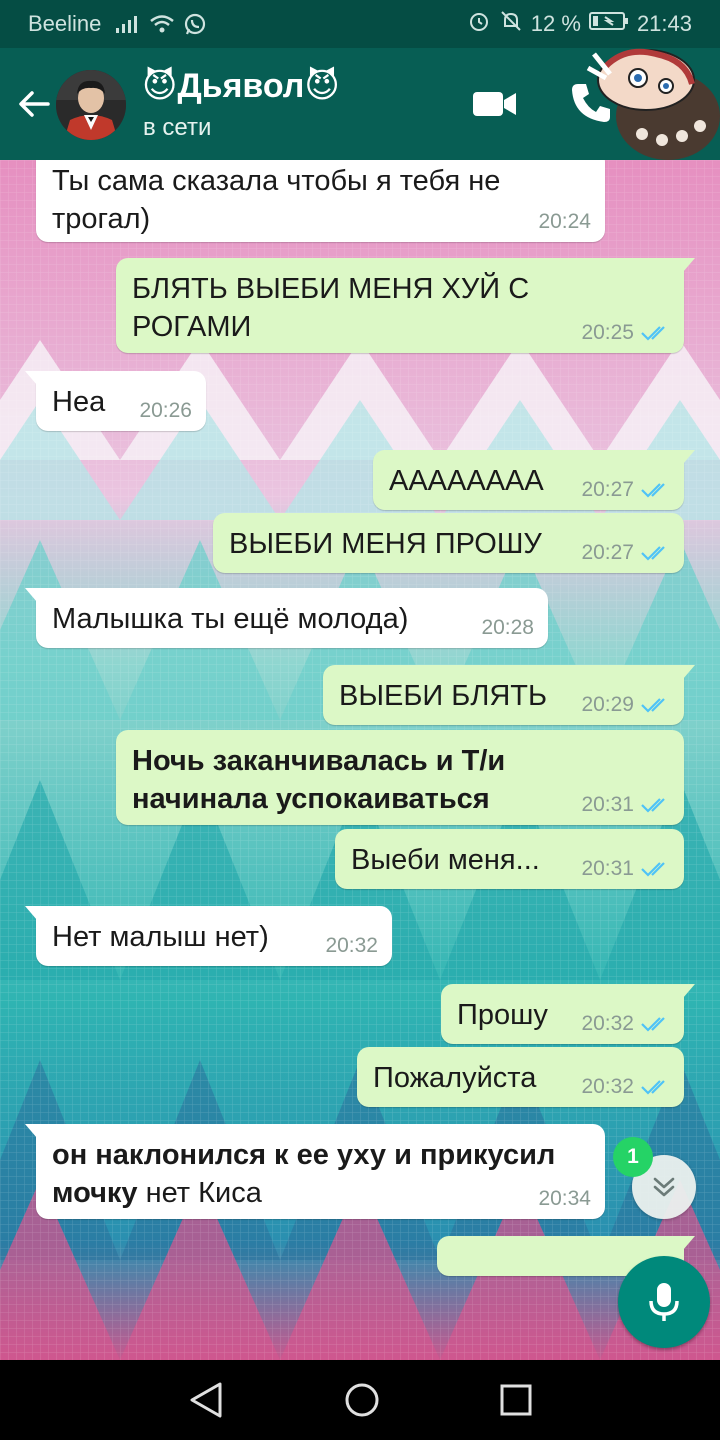  I want to click on message-outgoing: БЛЯТЬ ВЫЕБИ МЕНЯ ХУЙ С РОГАМИ 20:25, so click(405, 305).